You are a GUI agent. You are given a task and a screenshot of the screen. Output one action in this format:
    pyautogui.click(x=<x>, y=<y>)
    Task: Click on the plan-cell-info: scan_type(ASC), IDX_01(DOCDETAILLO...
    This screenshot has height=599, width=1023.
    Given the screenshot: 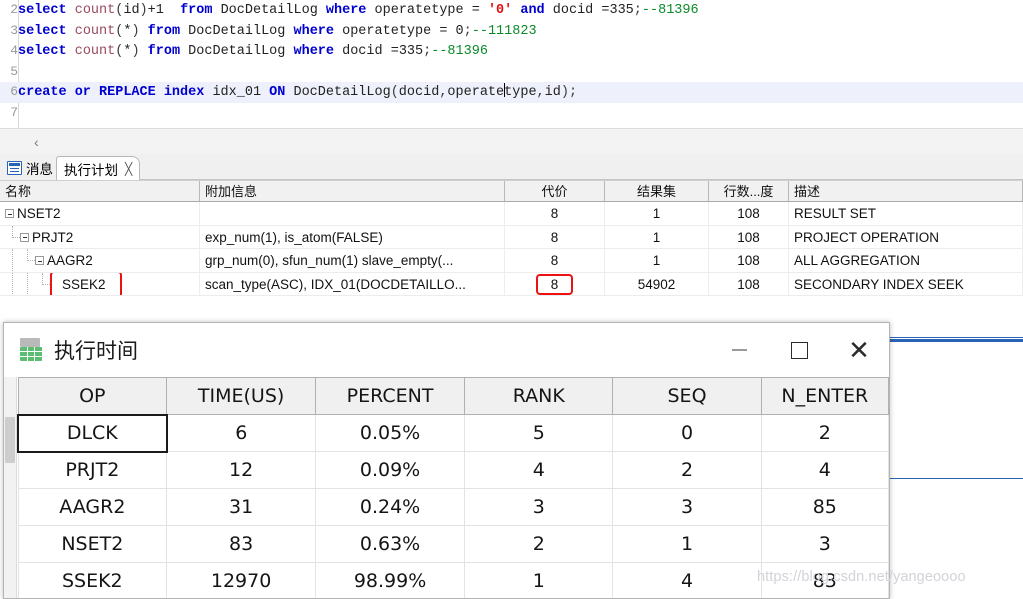 What is the action you would take?
    pyautogui.click(x=352, y=283)
    